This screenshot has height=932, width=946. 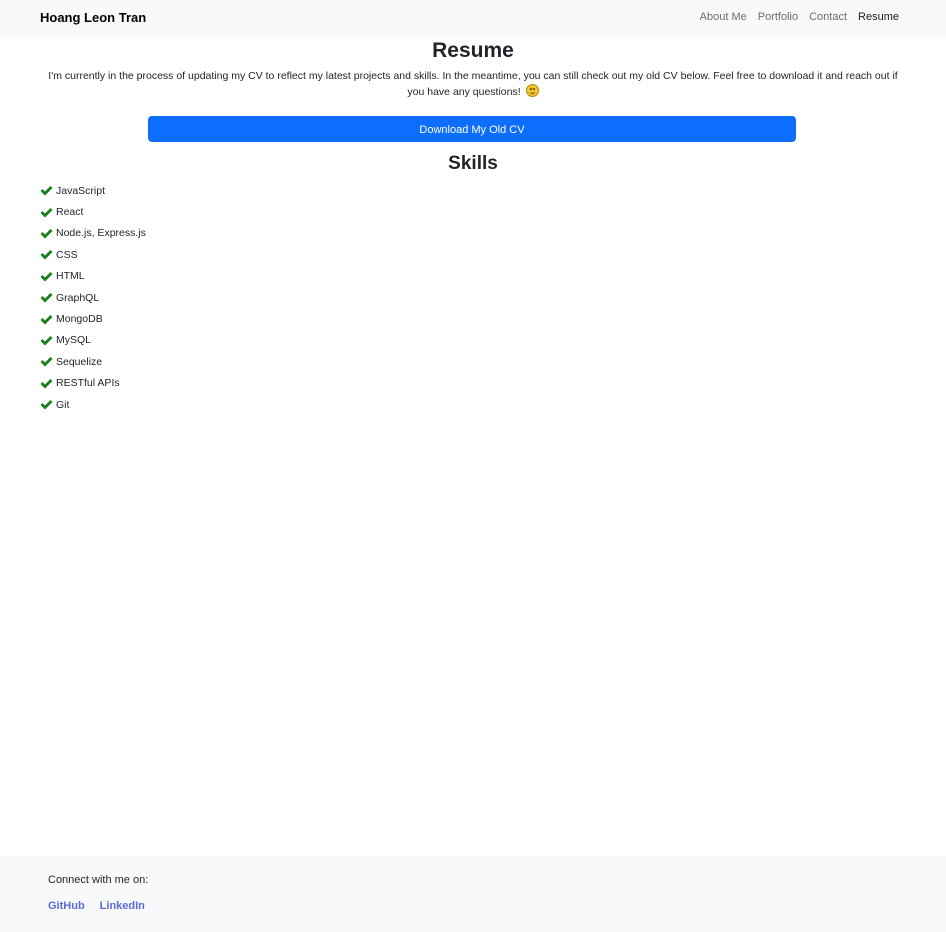 I want to click on skill-item: Git, so click(x=93, y=404).